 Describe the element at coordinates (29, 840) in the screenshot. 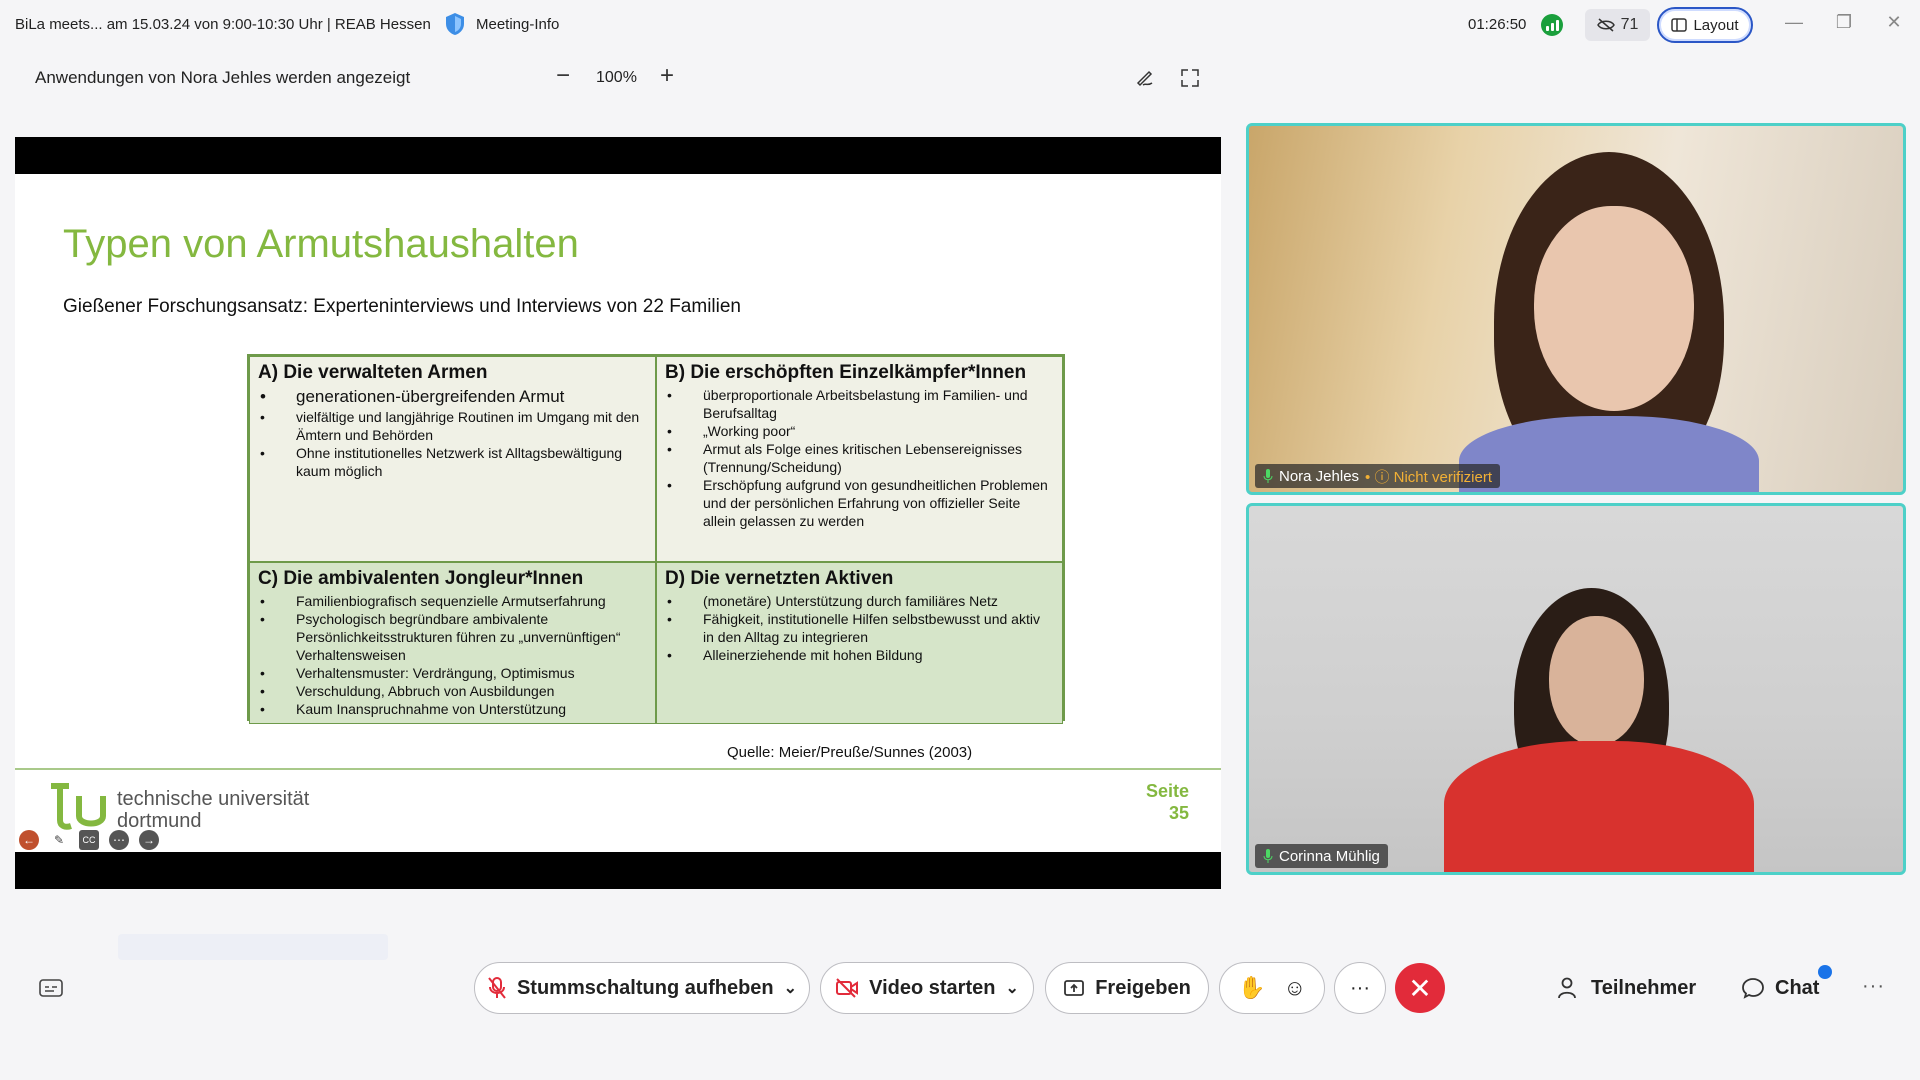

I see `previous-slide-icon: ←` at that location.